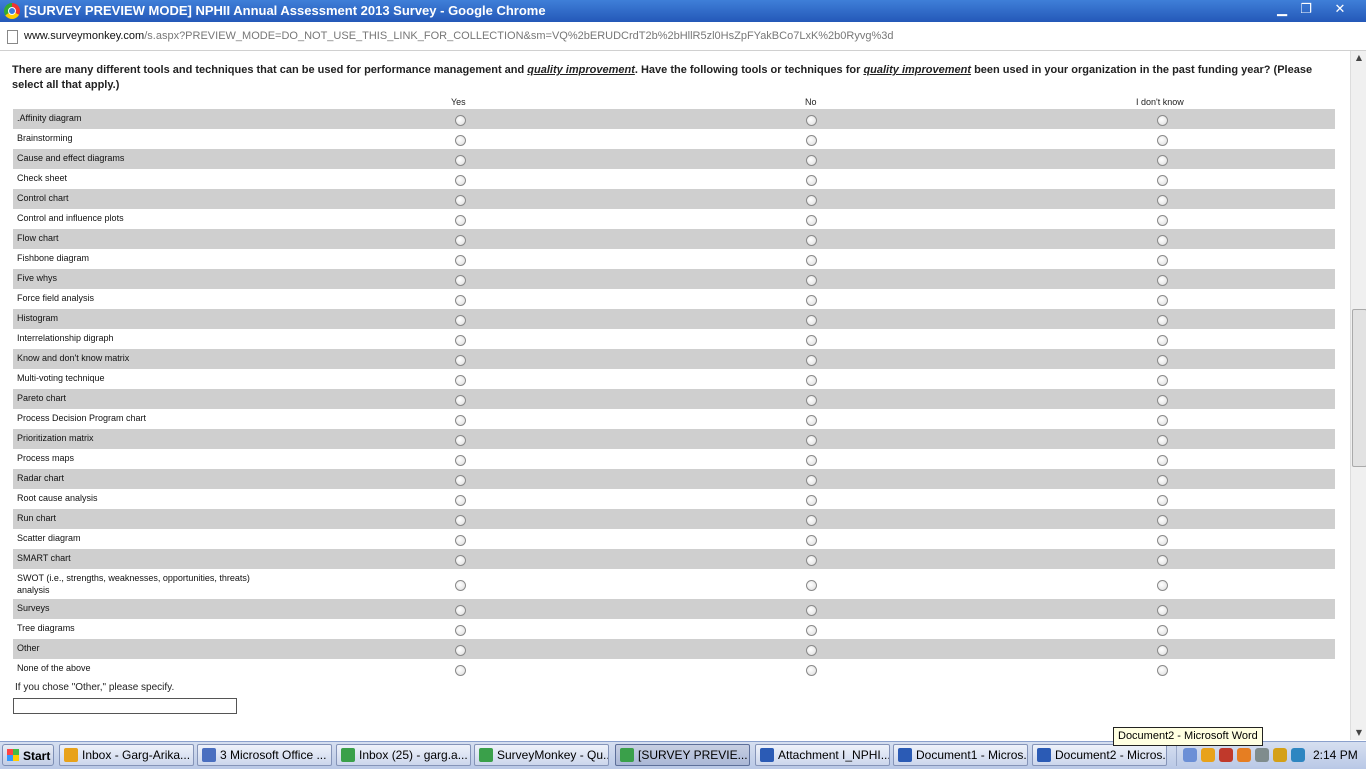  I want to click on volume-icon, so click(1262, 755).